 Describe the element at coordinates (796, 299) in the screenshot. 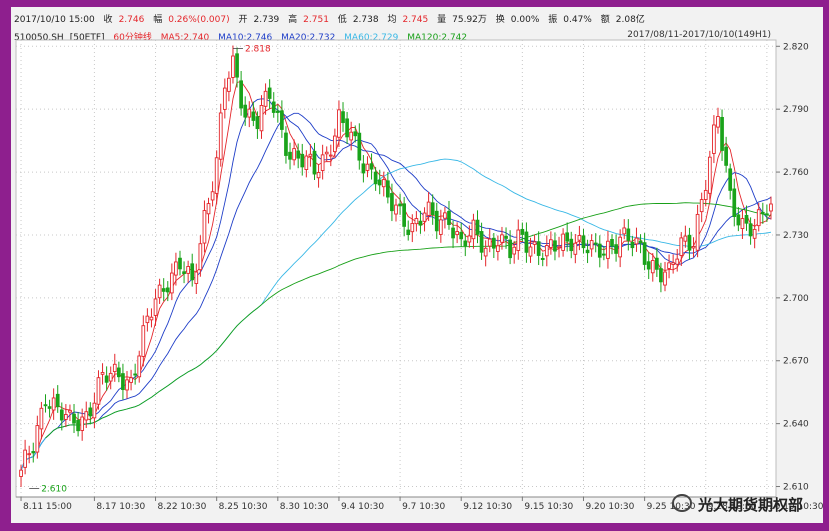

I see `y-tick-label: 2.700` at that location.